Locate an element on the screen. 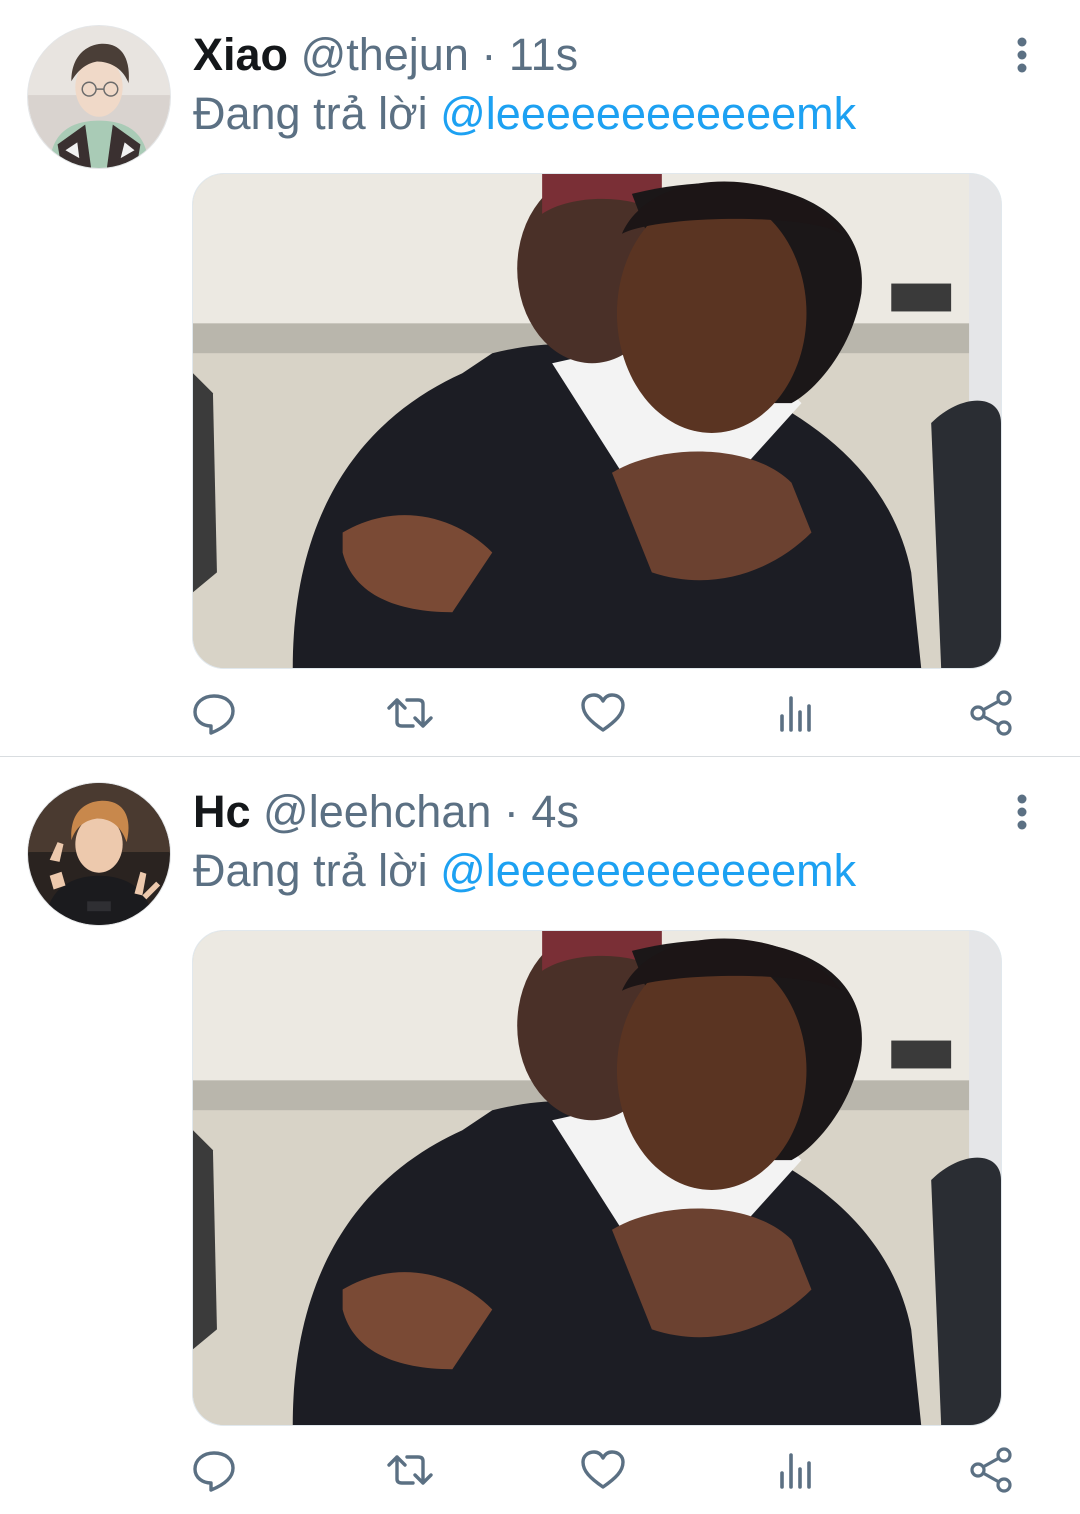 This screenshot has height=1514, width=1080. tweet-header: Xiao @thejun · 11s is located at coordinates (385, 55).